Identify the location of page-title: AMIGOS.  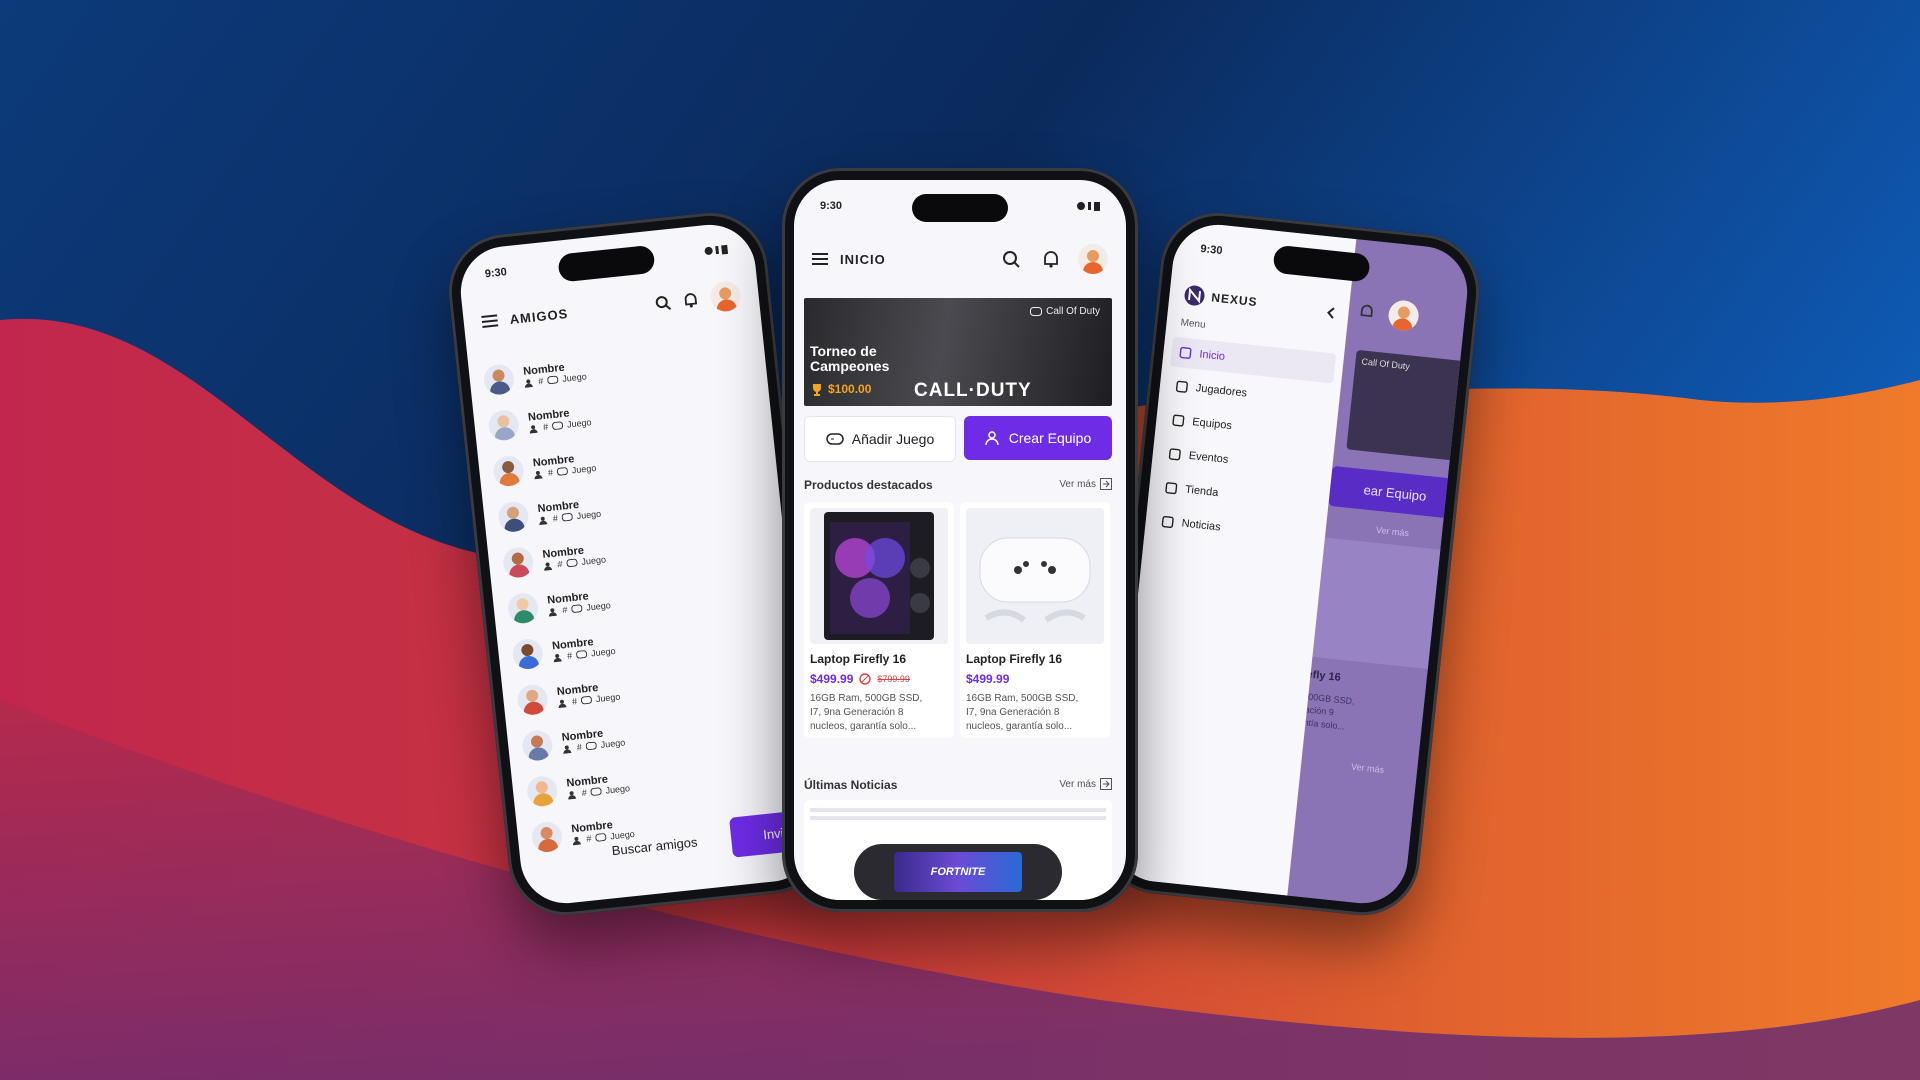
(538, 316).